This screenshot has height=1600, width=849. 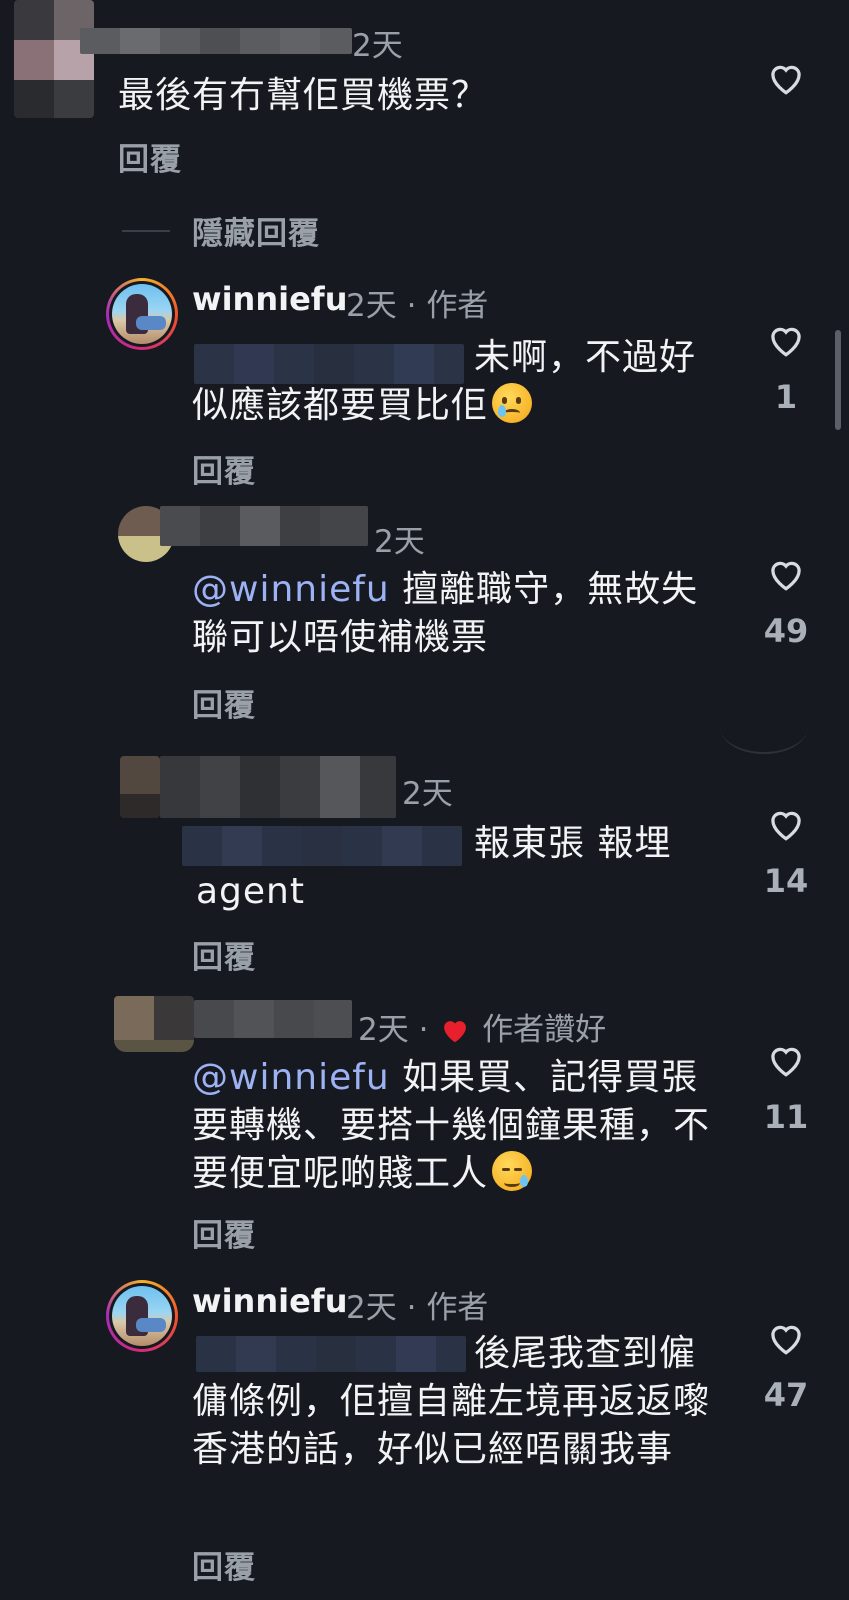 What do you see at coordinates (451, 1401) in the screenshot?
I see `comment-text: 後尾我查到僱傭條例，佢擅自離左境再返返嚟香港的話，好似已經唔關我事` at bounding box center [451, 1401].